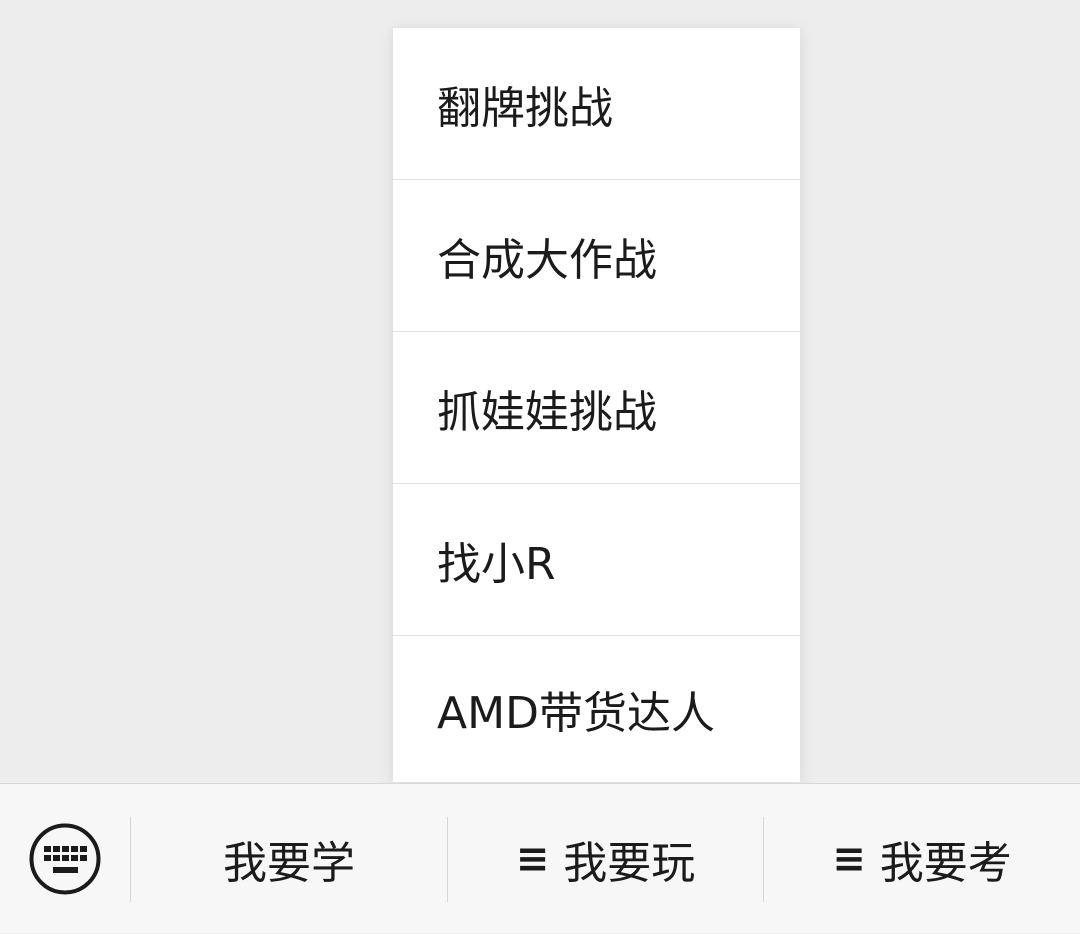  What do you see at coordinates (547, 412) in the screenshot?
I see `menu-item-label: 抓娃娃挑战` at bounding box center [547, 412].